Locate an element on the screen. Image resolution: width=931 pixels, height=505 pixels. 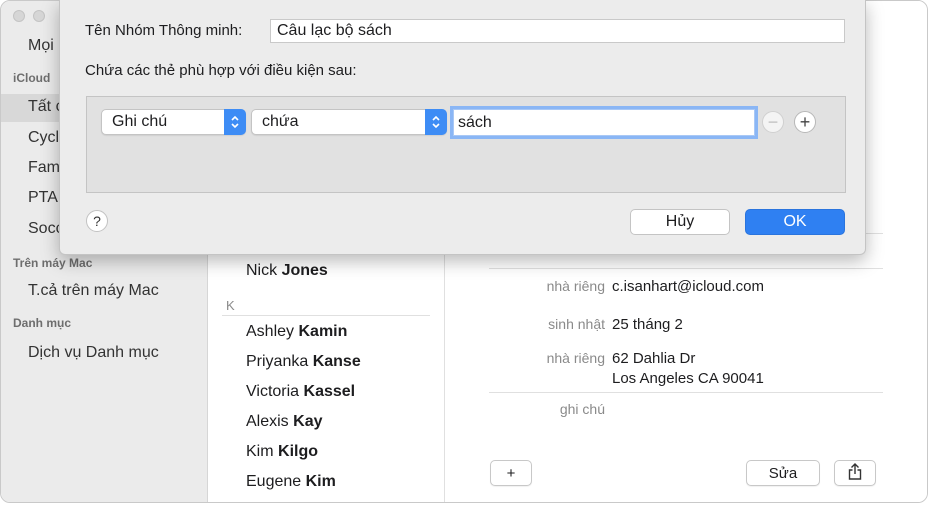
cancel-button: Hủy is located at coordinates (680, 222).